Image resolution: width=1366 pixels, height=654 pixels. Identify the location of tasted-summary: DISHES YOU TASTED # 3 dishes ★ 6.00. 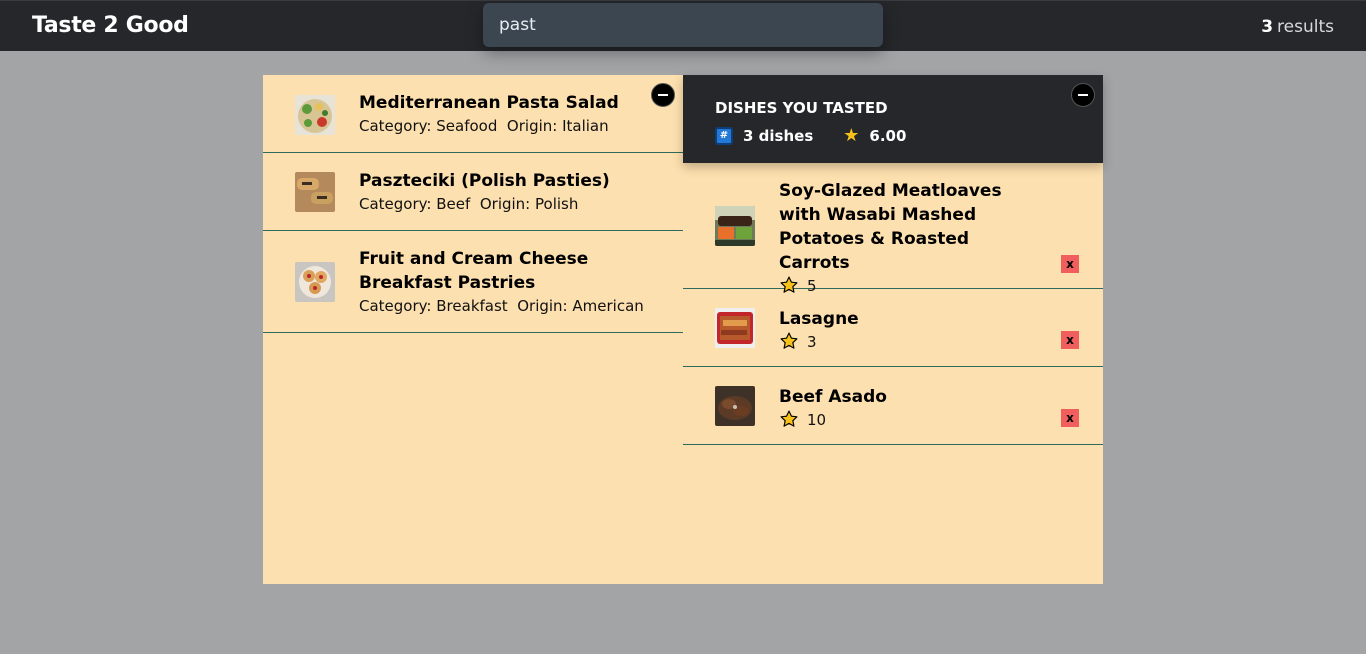
(893, 119).